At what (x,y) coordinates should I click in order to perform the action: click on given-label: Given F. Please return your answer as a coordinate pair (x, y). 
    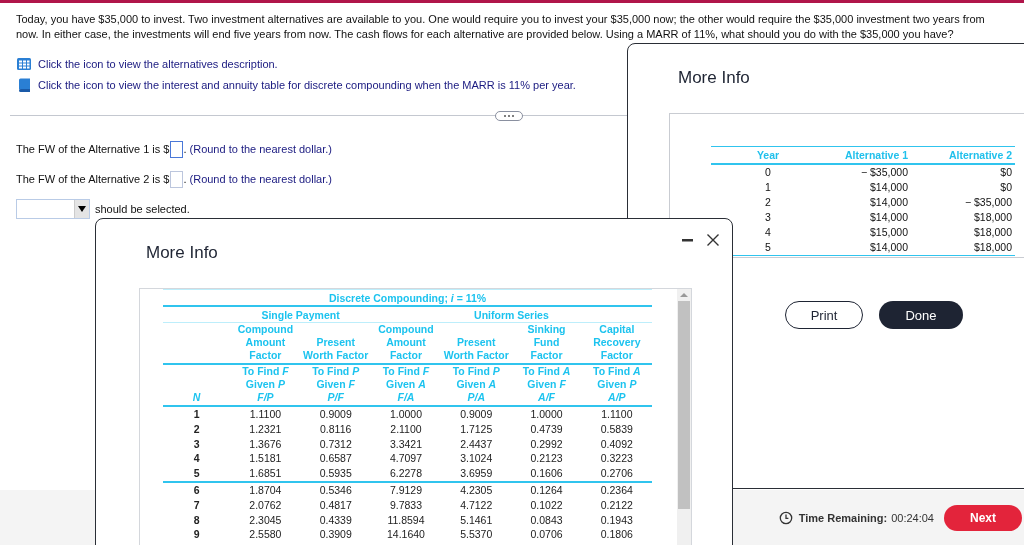
    Looking at the image, I should click on (335, 384).